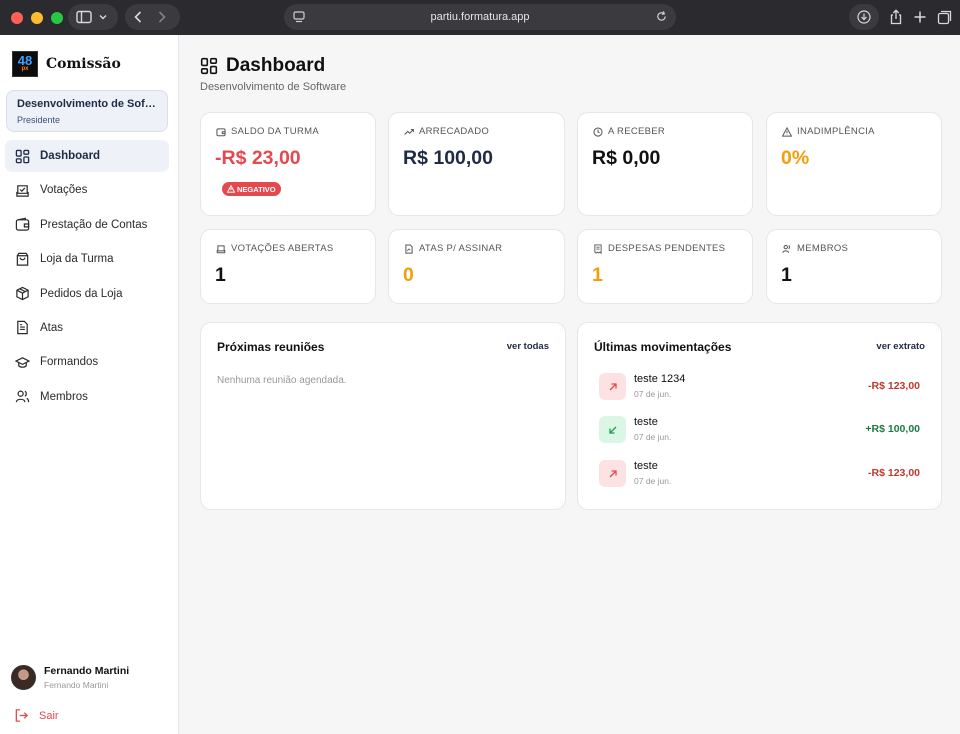 The height and width of the screenshot is (734, 960). What do you see at coordinates (661, 16) in the screenshot?
I see `reload-icon` at bounding box center [661, 16].